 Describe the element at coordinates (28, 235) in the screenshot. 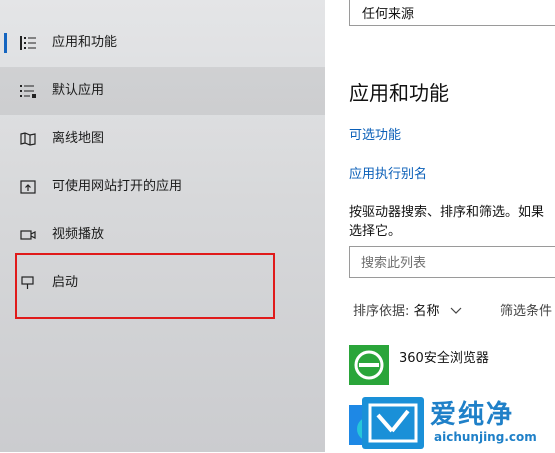

I see `video-playback-icon` at that location.